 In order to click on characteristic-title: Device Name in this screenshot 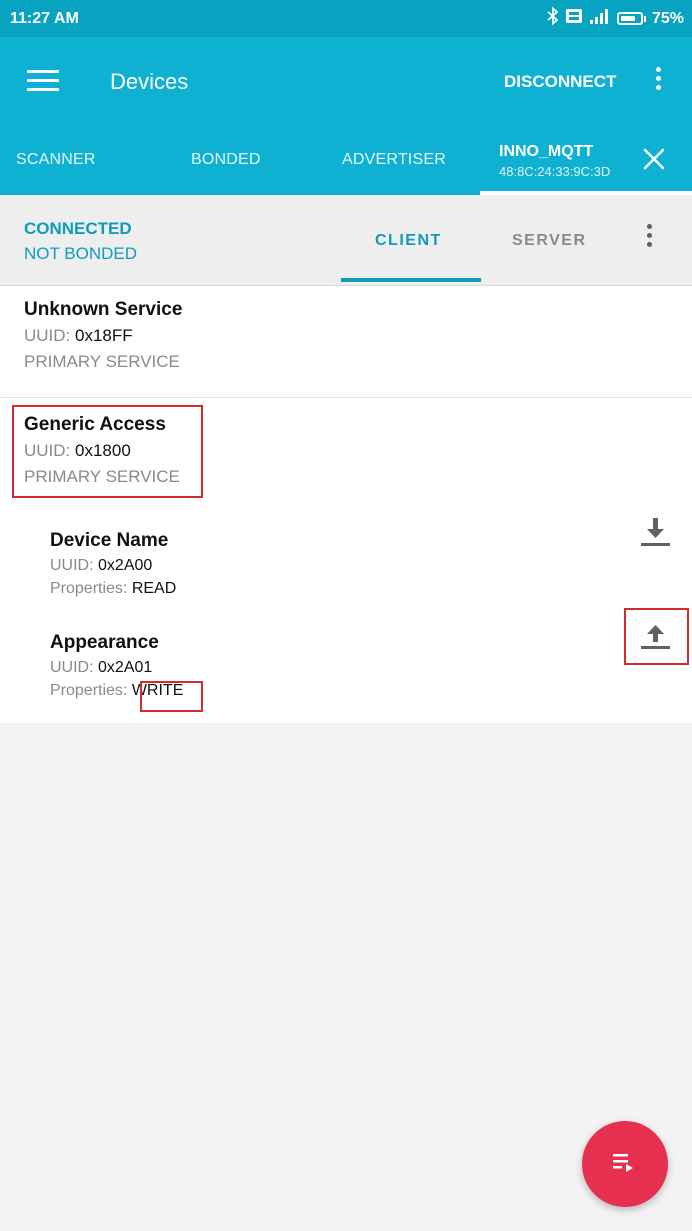, I will do `click(109, 540)`.